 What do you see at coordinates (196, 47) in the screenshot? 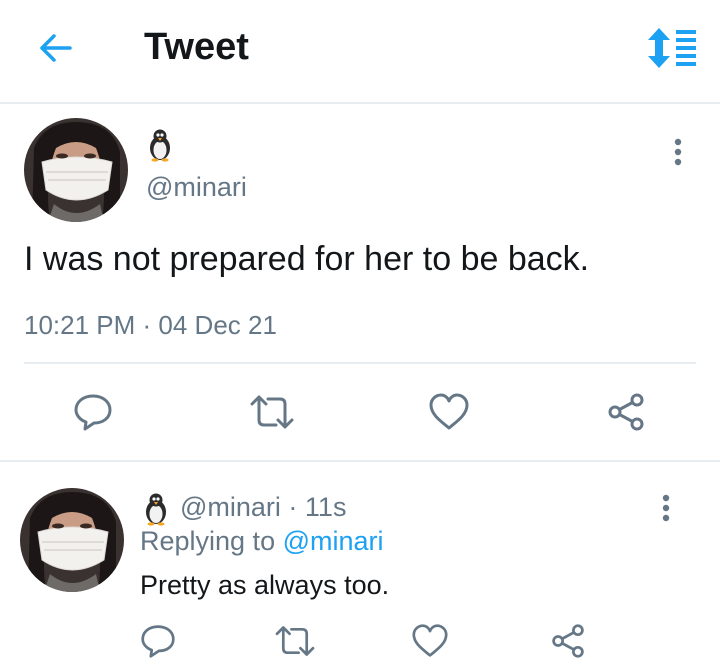
I see `page-title: Tweet` at bounding box center [196, 47].